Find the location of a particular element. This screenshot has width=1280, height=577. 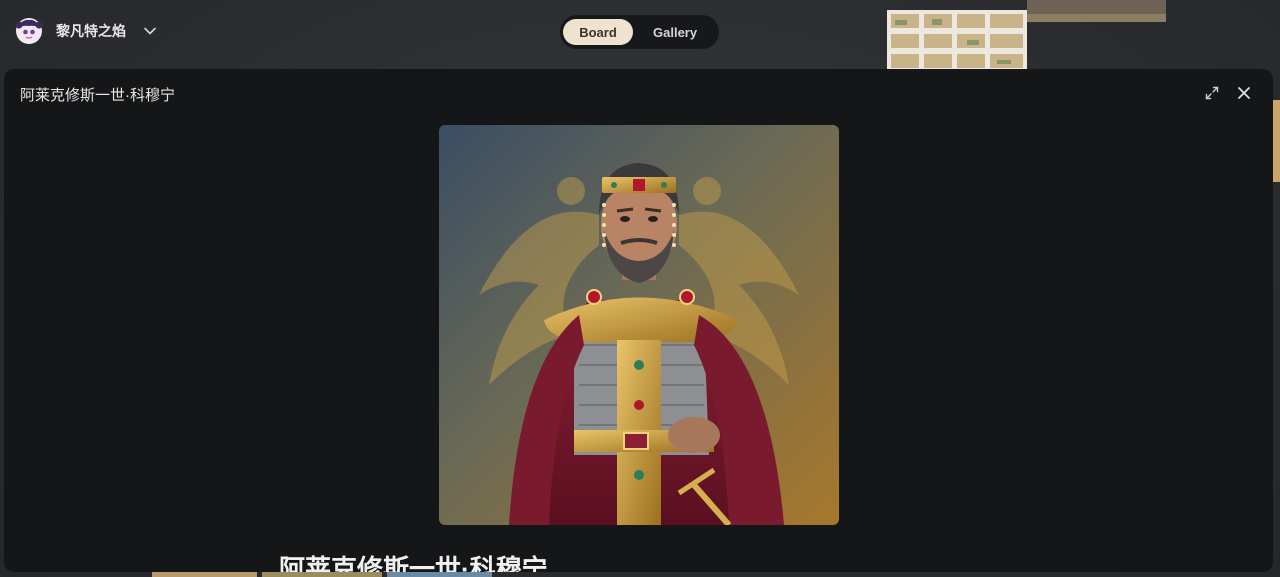

board-card-edge is located at coordinates (1276, 141).